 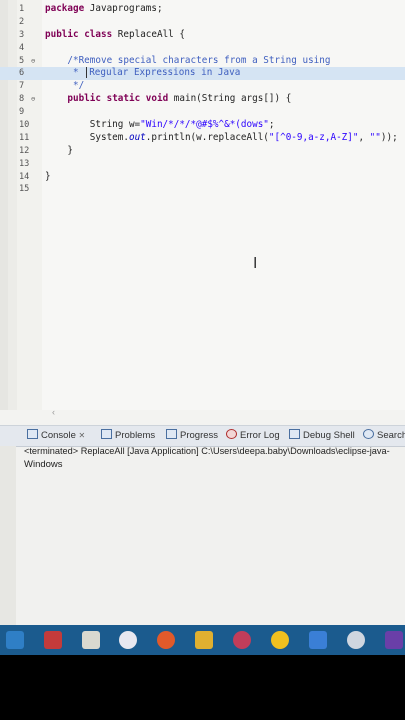 I want to click on line-number: 9, so click(x=22, y=112).